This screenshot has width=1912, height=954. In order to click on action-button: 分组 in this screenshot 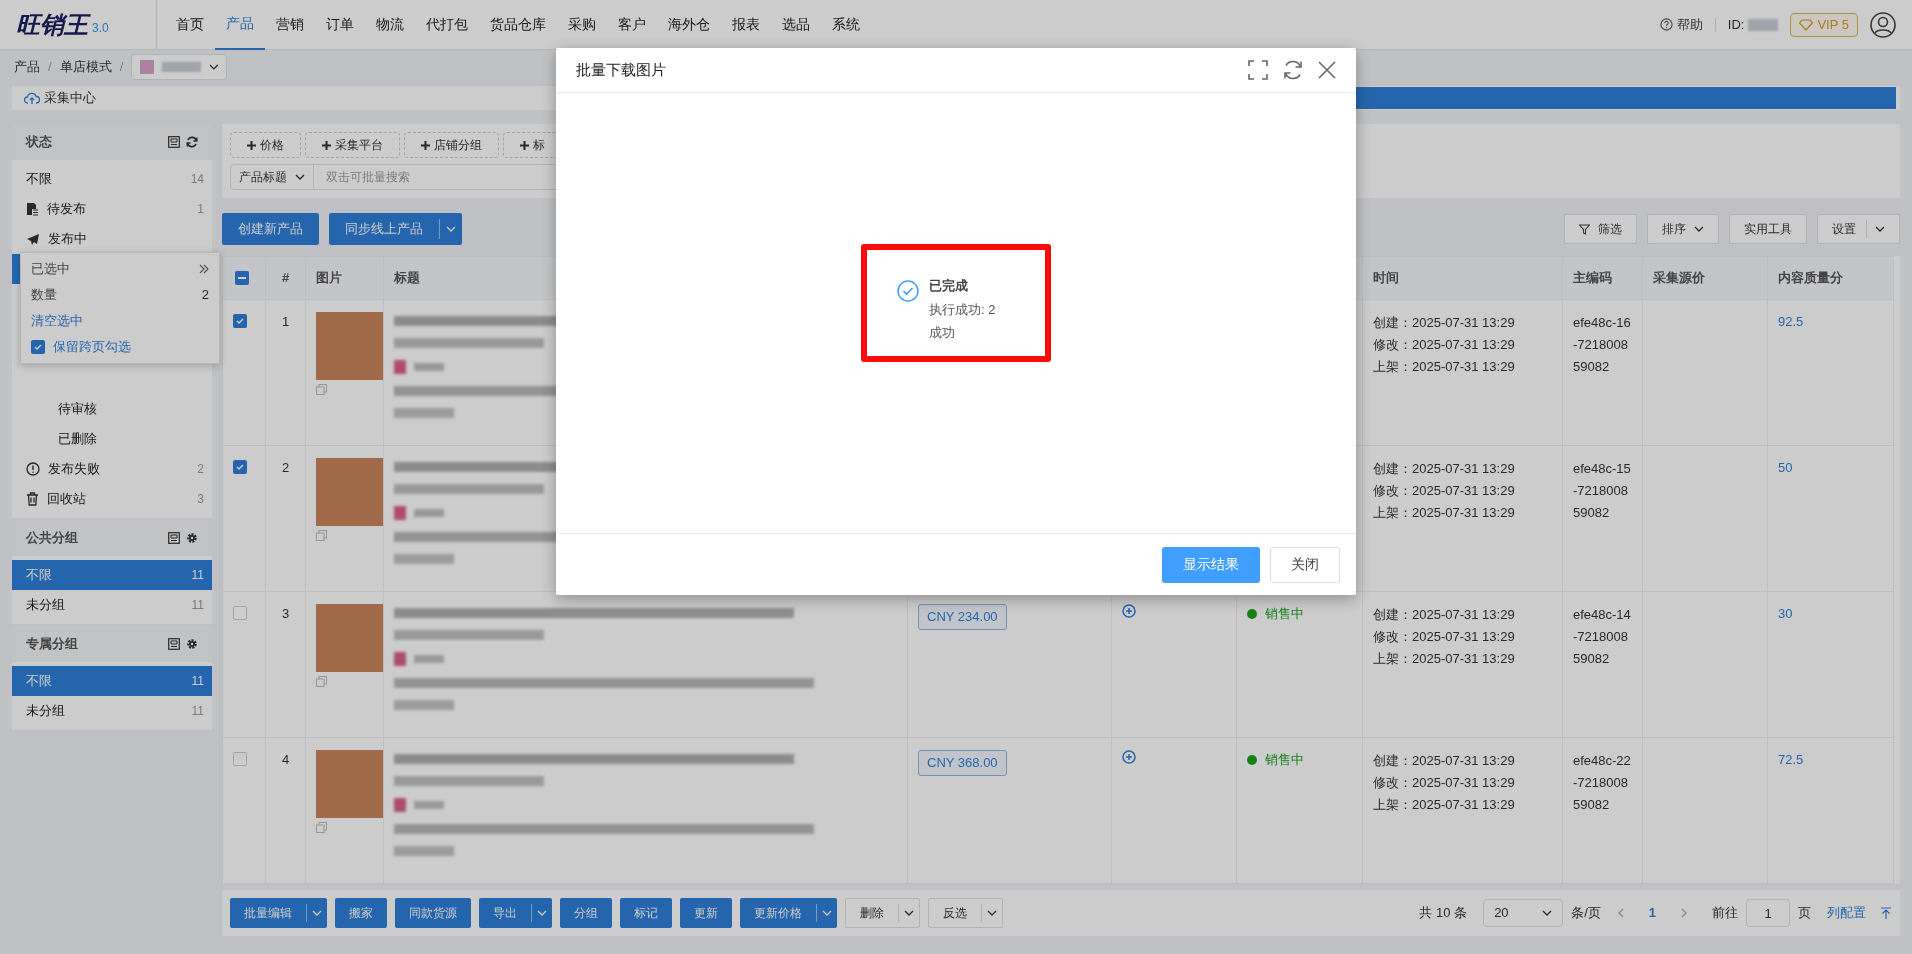, I will do `click(586, 913)`.